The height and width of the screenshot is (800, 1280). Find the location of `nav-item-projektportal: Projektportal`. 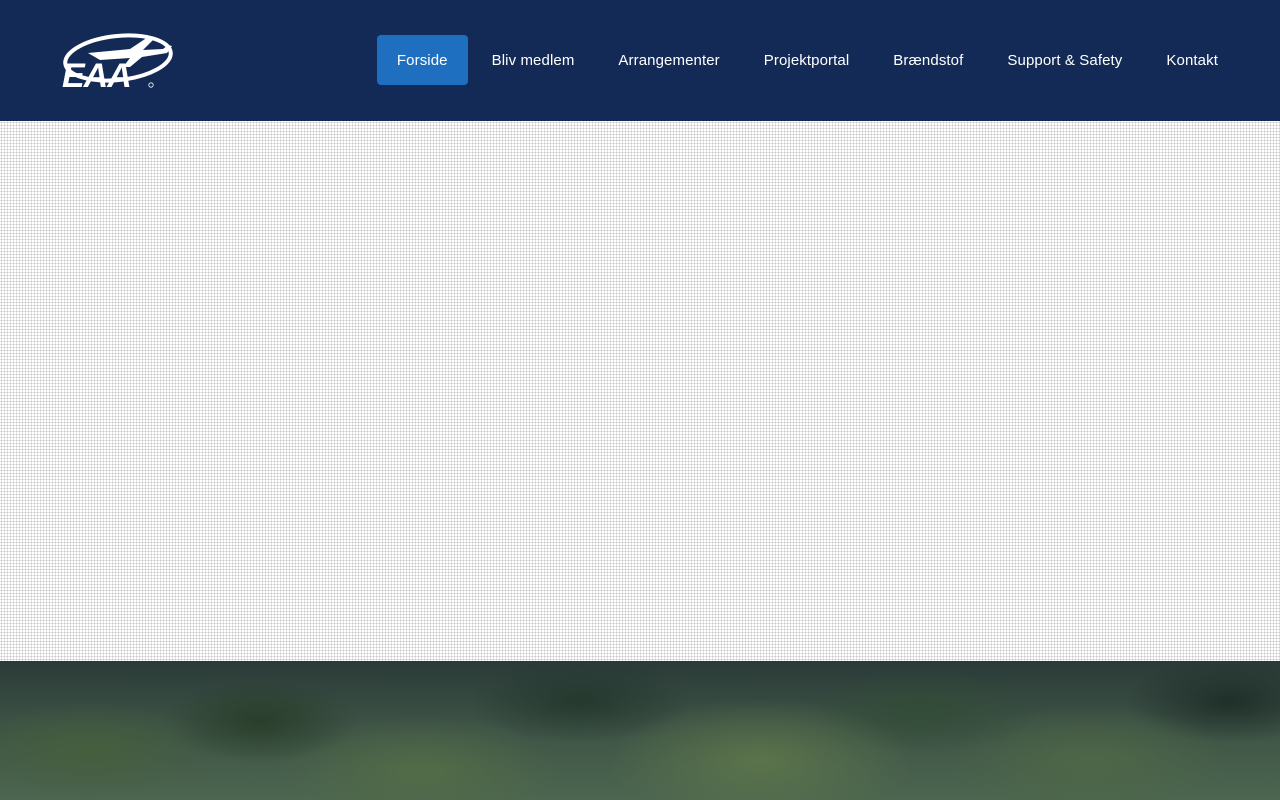

nav-item-projektportal: Projektportal is located at coordinates (807, 60).